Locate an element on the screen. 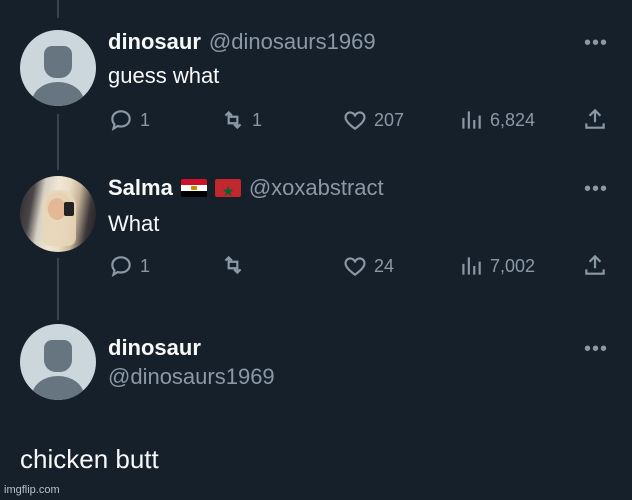 The image size is (632, 500). tweet-header: dinosaur @dinosaurs1969 is located at coordinates (242, 42).